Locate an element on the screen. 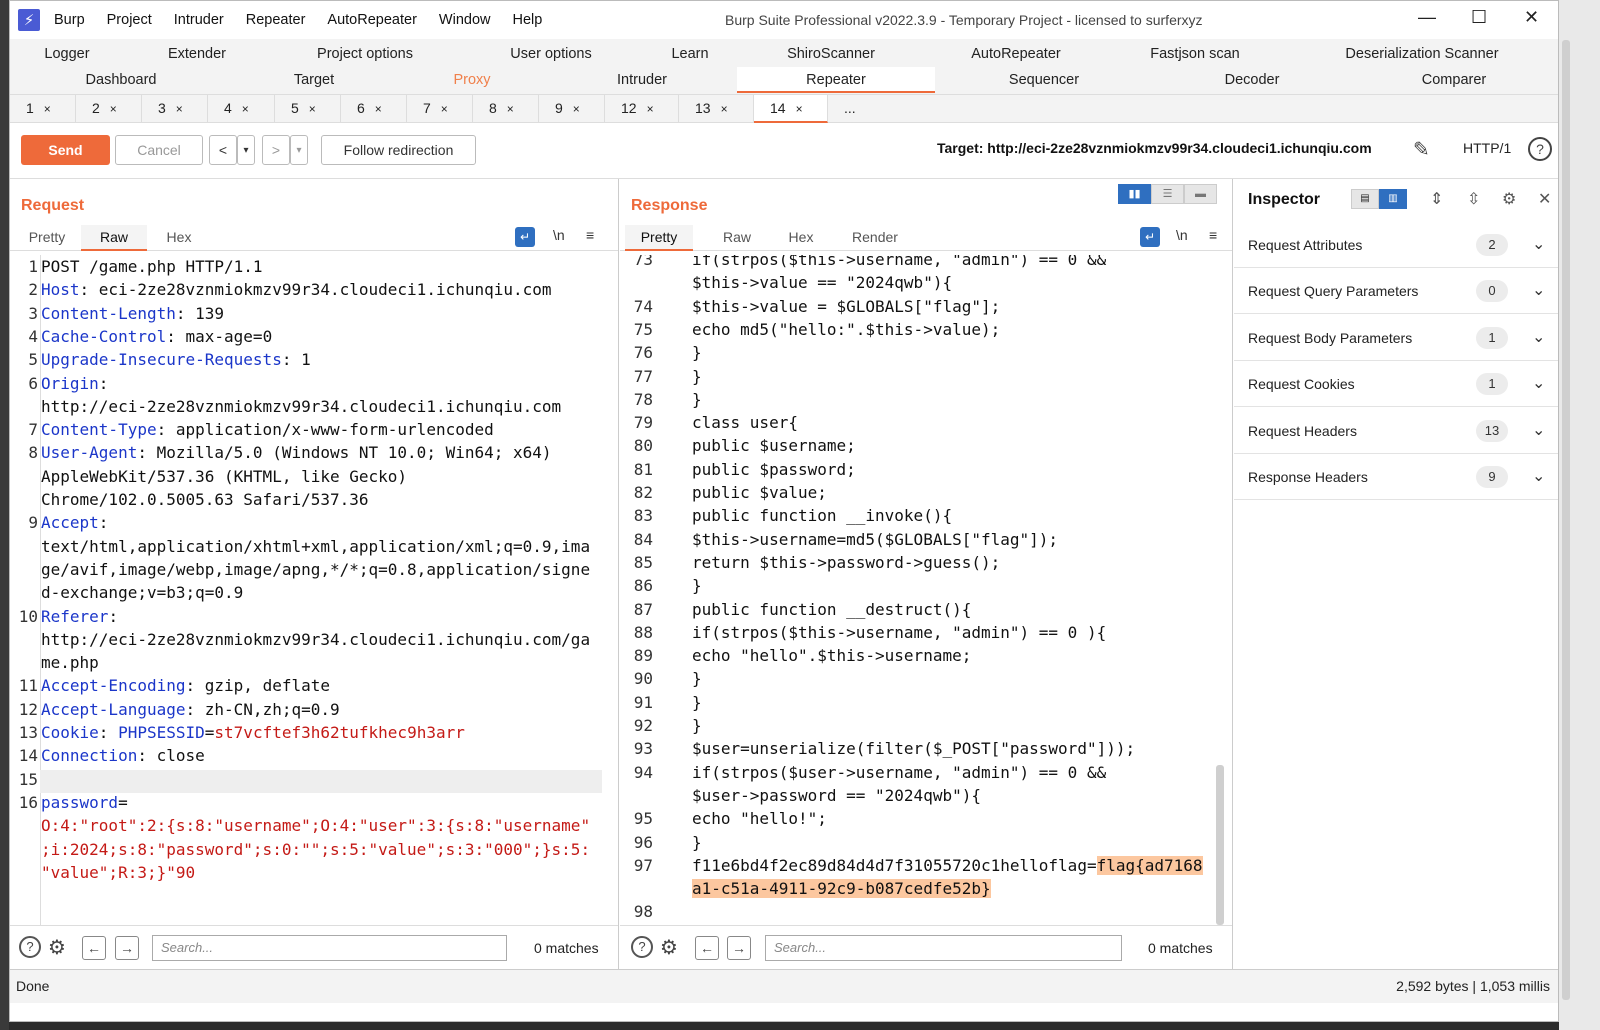 This screenshot has height=1030, width=1600. tab-learn: Learn is located at coordinates (690, 54).